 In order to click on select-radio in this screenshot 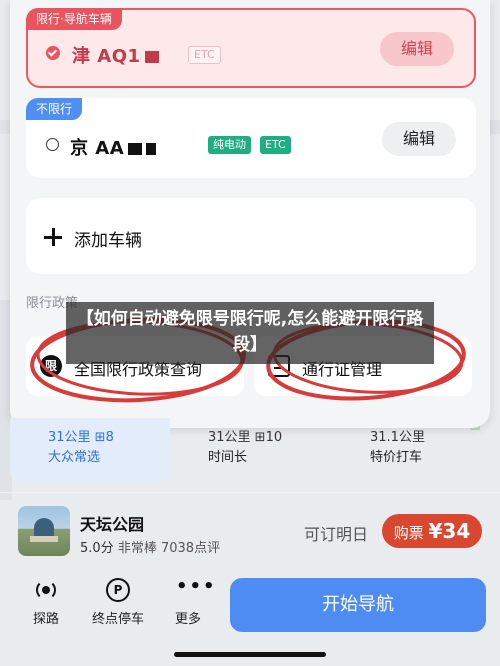, I will do `click(52, 144)`.